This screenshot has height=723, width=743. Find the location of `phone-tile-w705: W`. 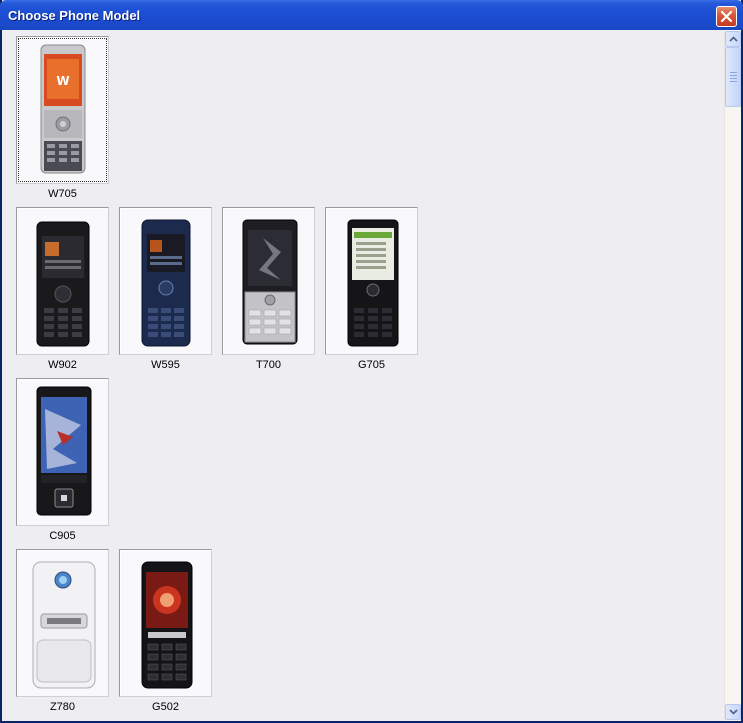

phone-tile-w705: W is located at coordinates (62, 110).